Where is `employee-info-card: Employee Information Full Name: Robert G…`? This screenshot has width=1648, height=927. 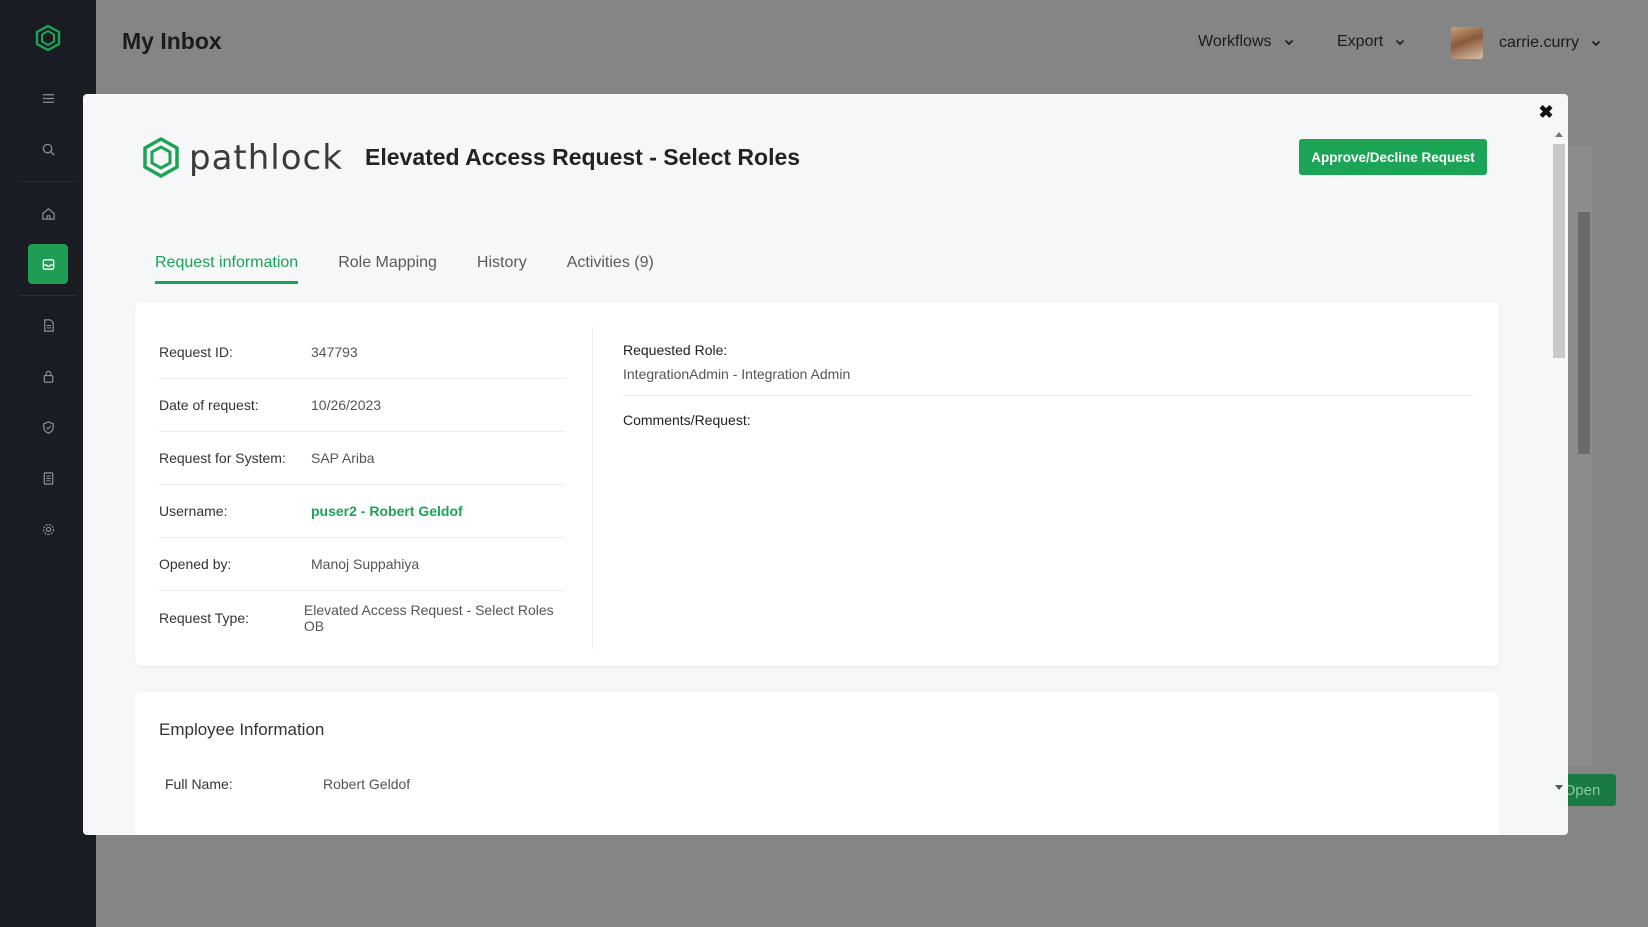
employee-info-card: Employee Information Full Name: Robert G… is located at coordinates (817, 763).